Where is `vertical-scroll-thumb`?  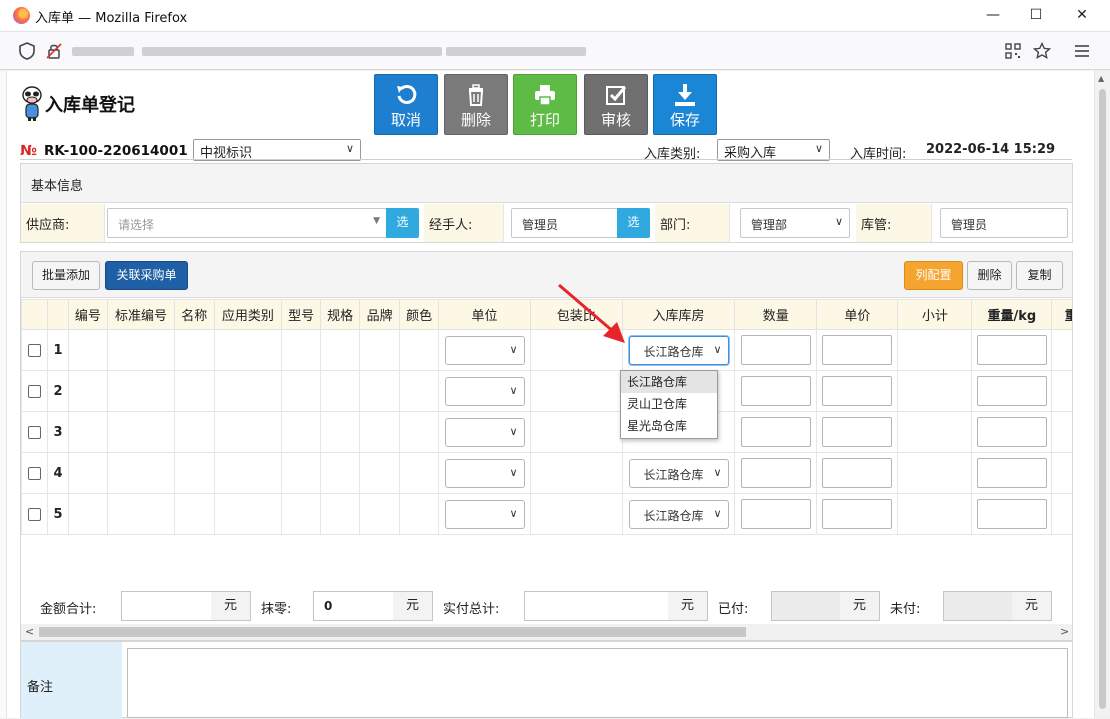 vertical-scroll-thumb is located at coordinates (1102, 399).